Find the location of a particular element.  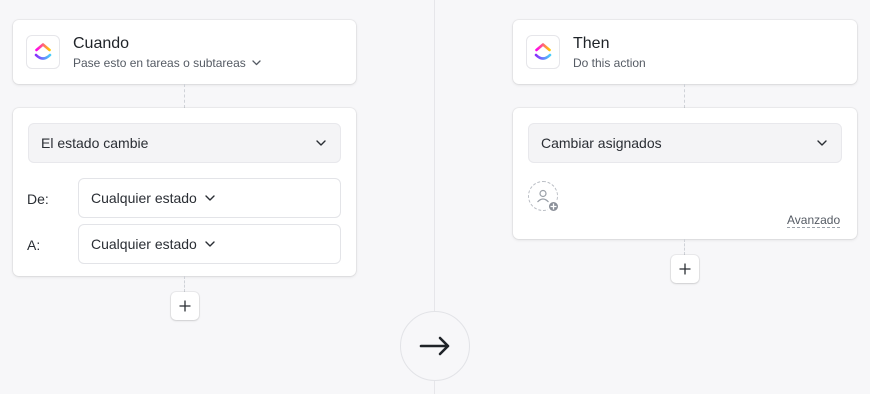

add-badge-icon is located at coordinates (553, 206).